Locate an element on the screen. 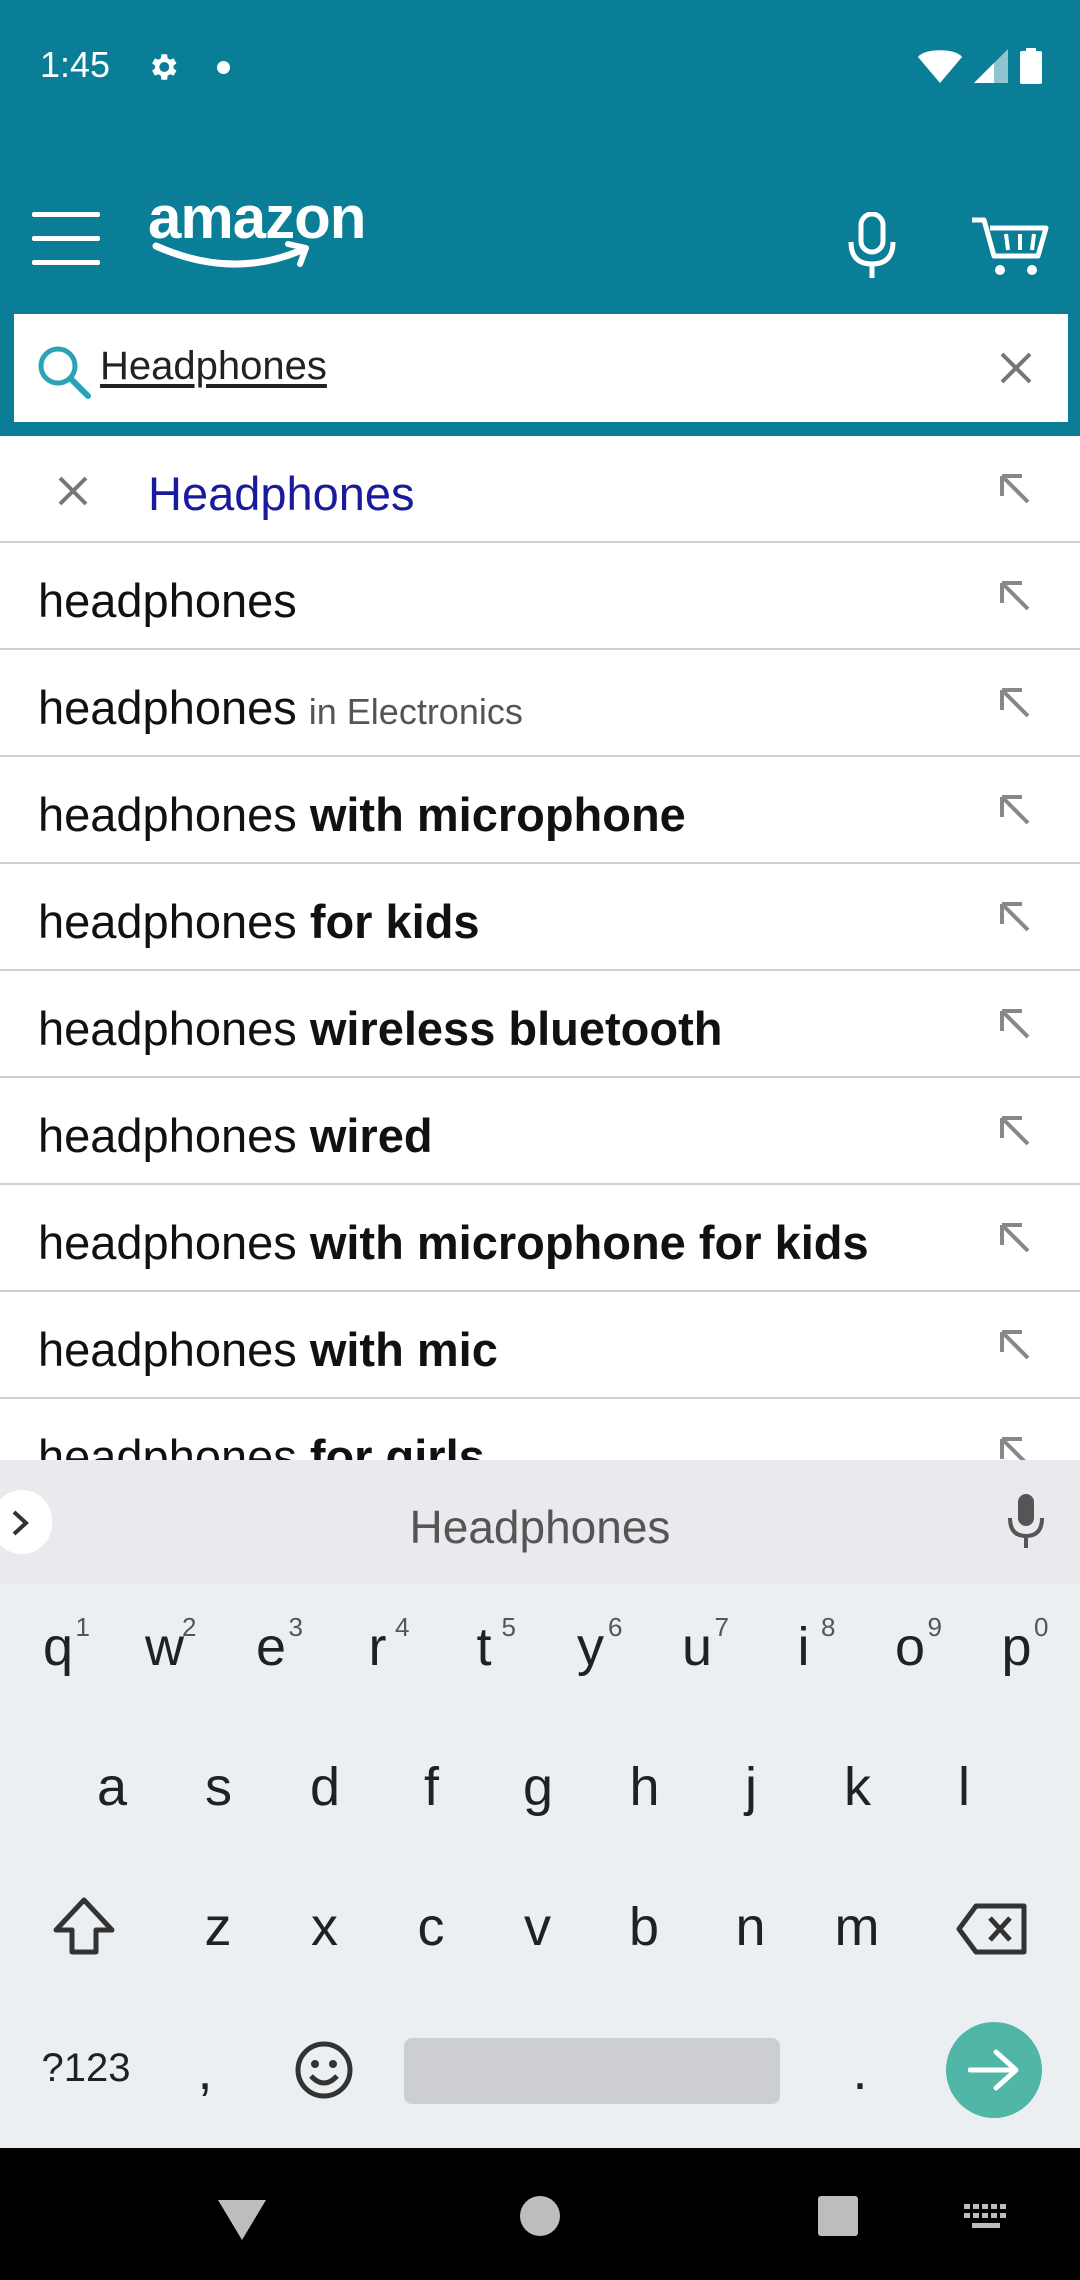  key-u: u7 is located at coordinates (697, 1648).